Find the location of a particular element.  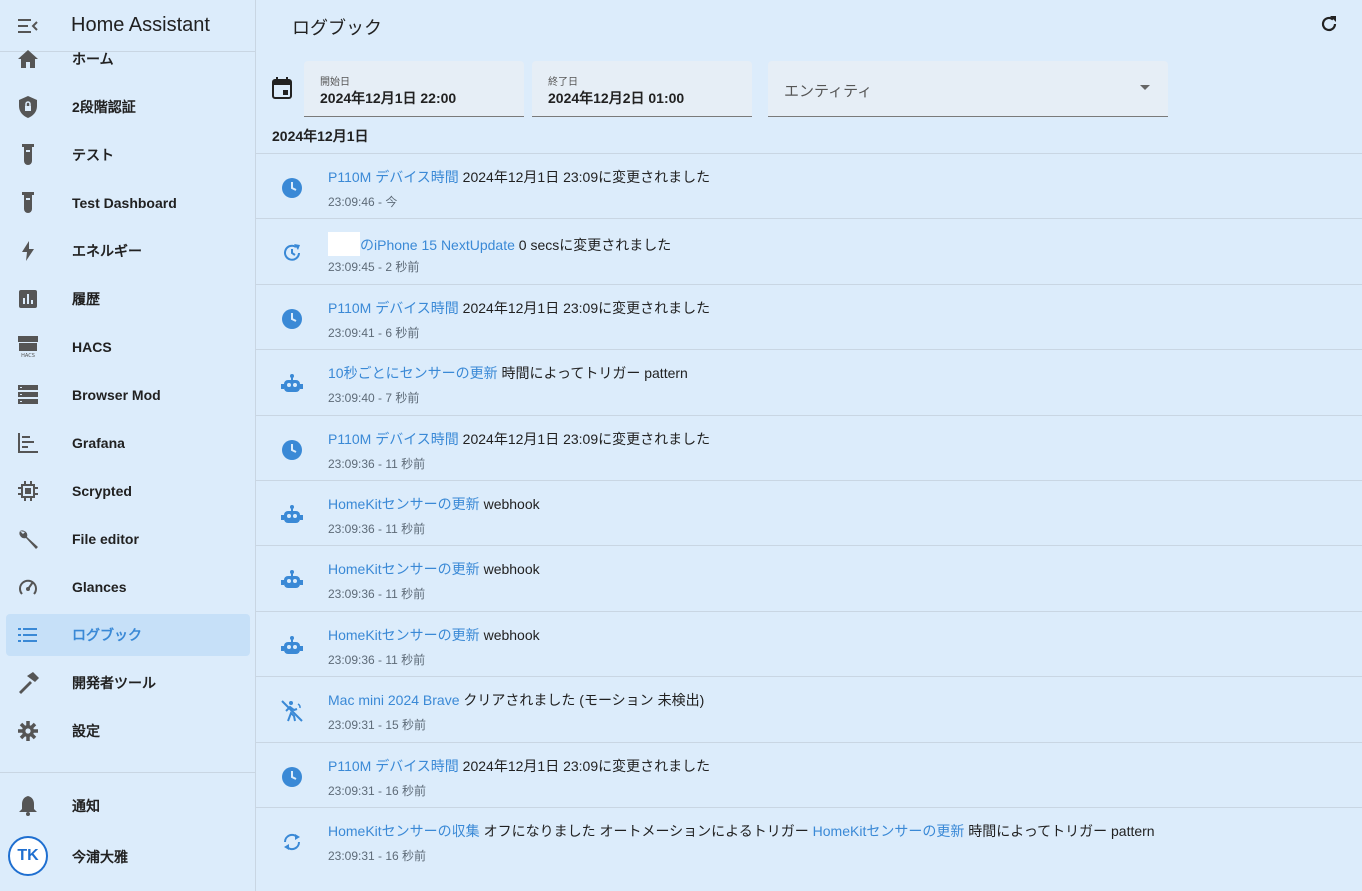

entity-link: HomeKitセンサーの収集 is located at coordinates (404, 831).